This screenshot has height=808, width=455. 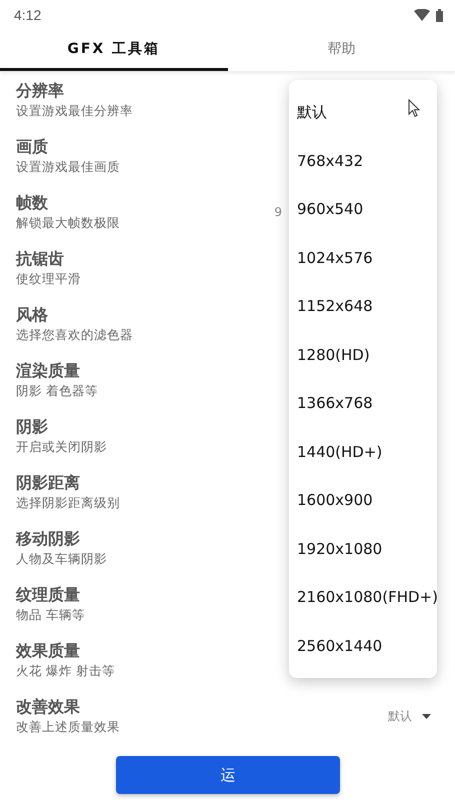 What do you see at coordinates (32, 147) in the screenshot?
I see `setting-title: 画质` at bounding box center [32, 147].